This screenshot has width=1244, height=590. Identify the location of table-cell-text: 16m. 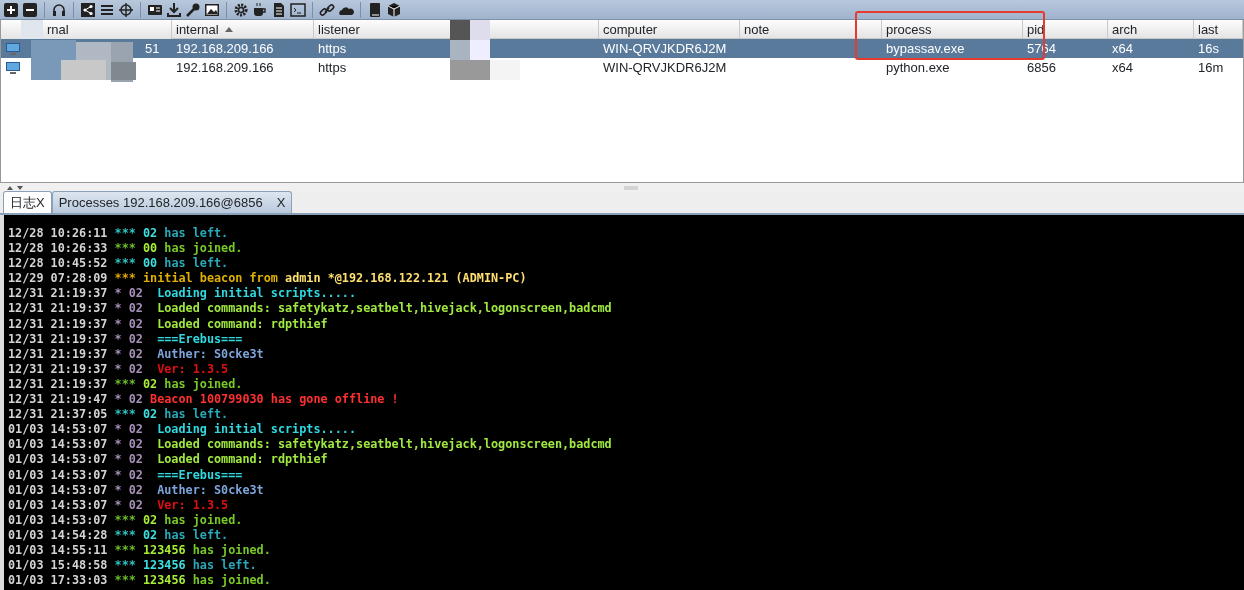
(1211, 68).